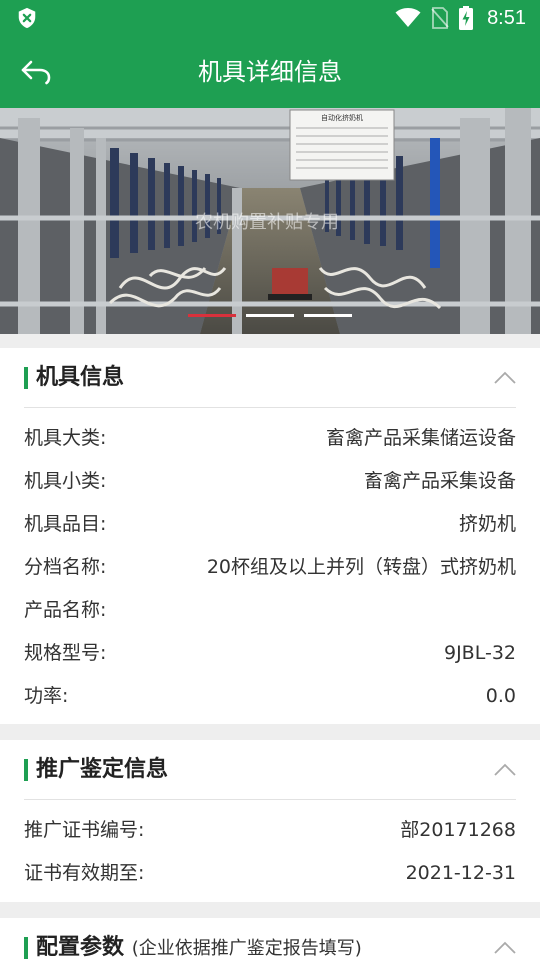  I want to click on clock: 8:51, so click(506, 17).